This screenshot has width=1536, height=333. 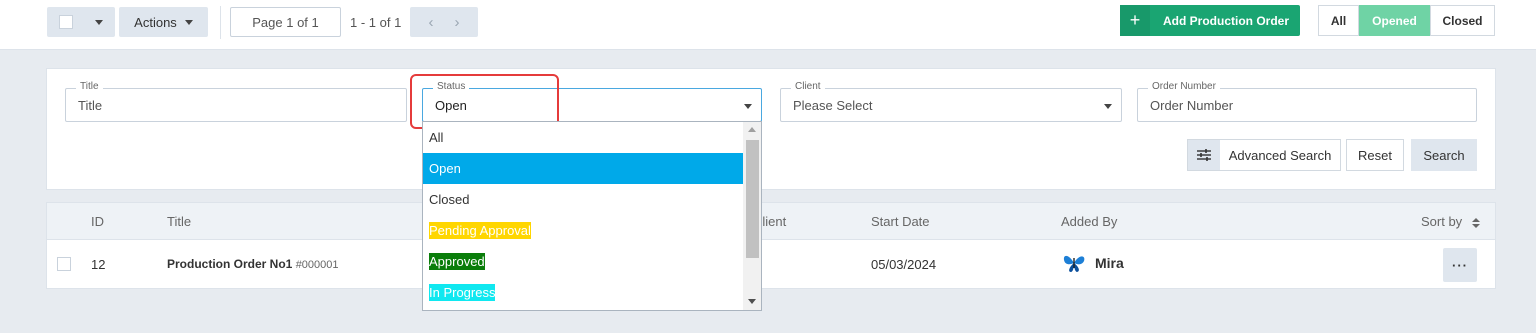 I want to click on select-all-dropdown, so click(x=81, y=22).